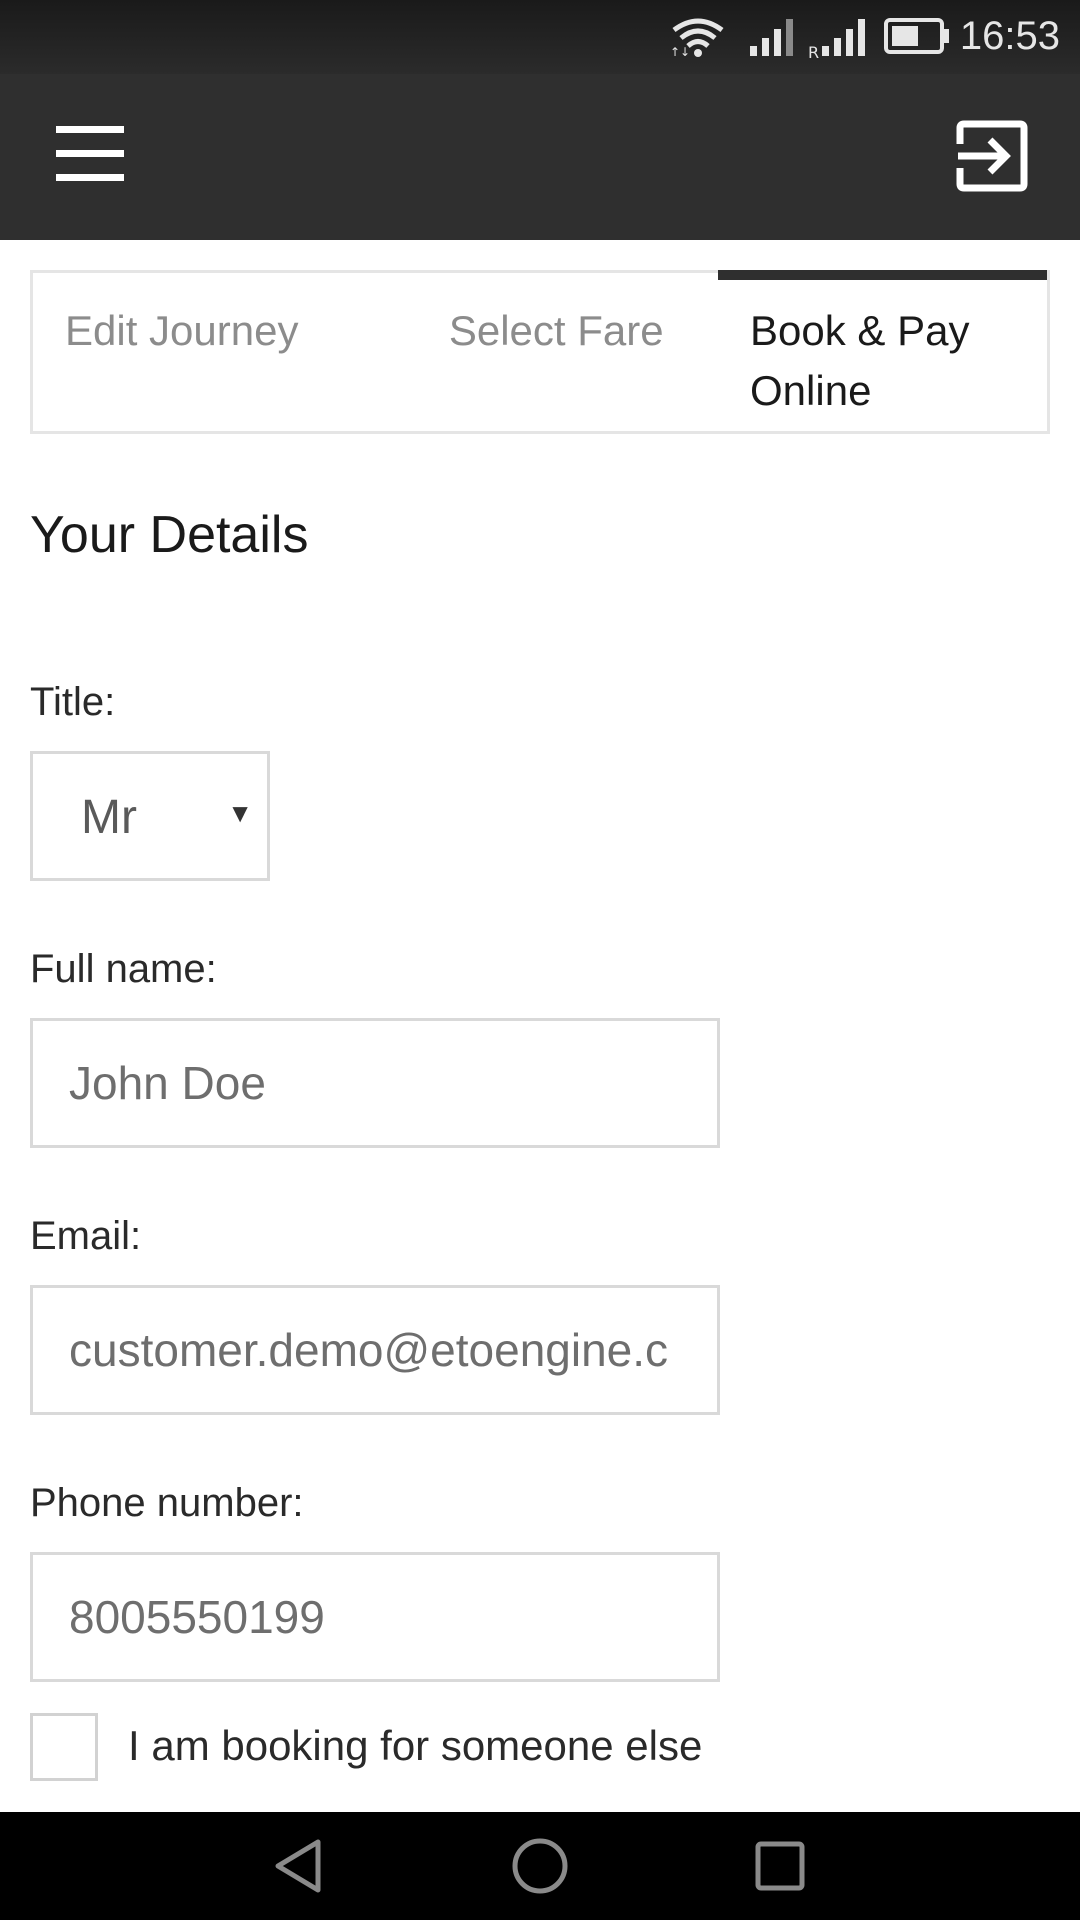 The image size is (1080, 1920). What do you see at coordinates (697, 38) in the screenshot?
I see `wifi-icon: ↑↓` at bounding box center [697, 38].